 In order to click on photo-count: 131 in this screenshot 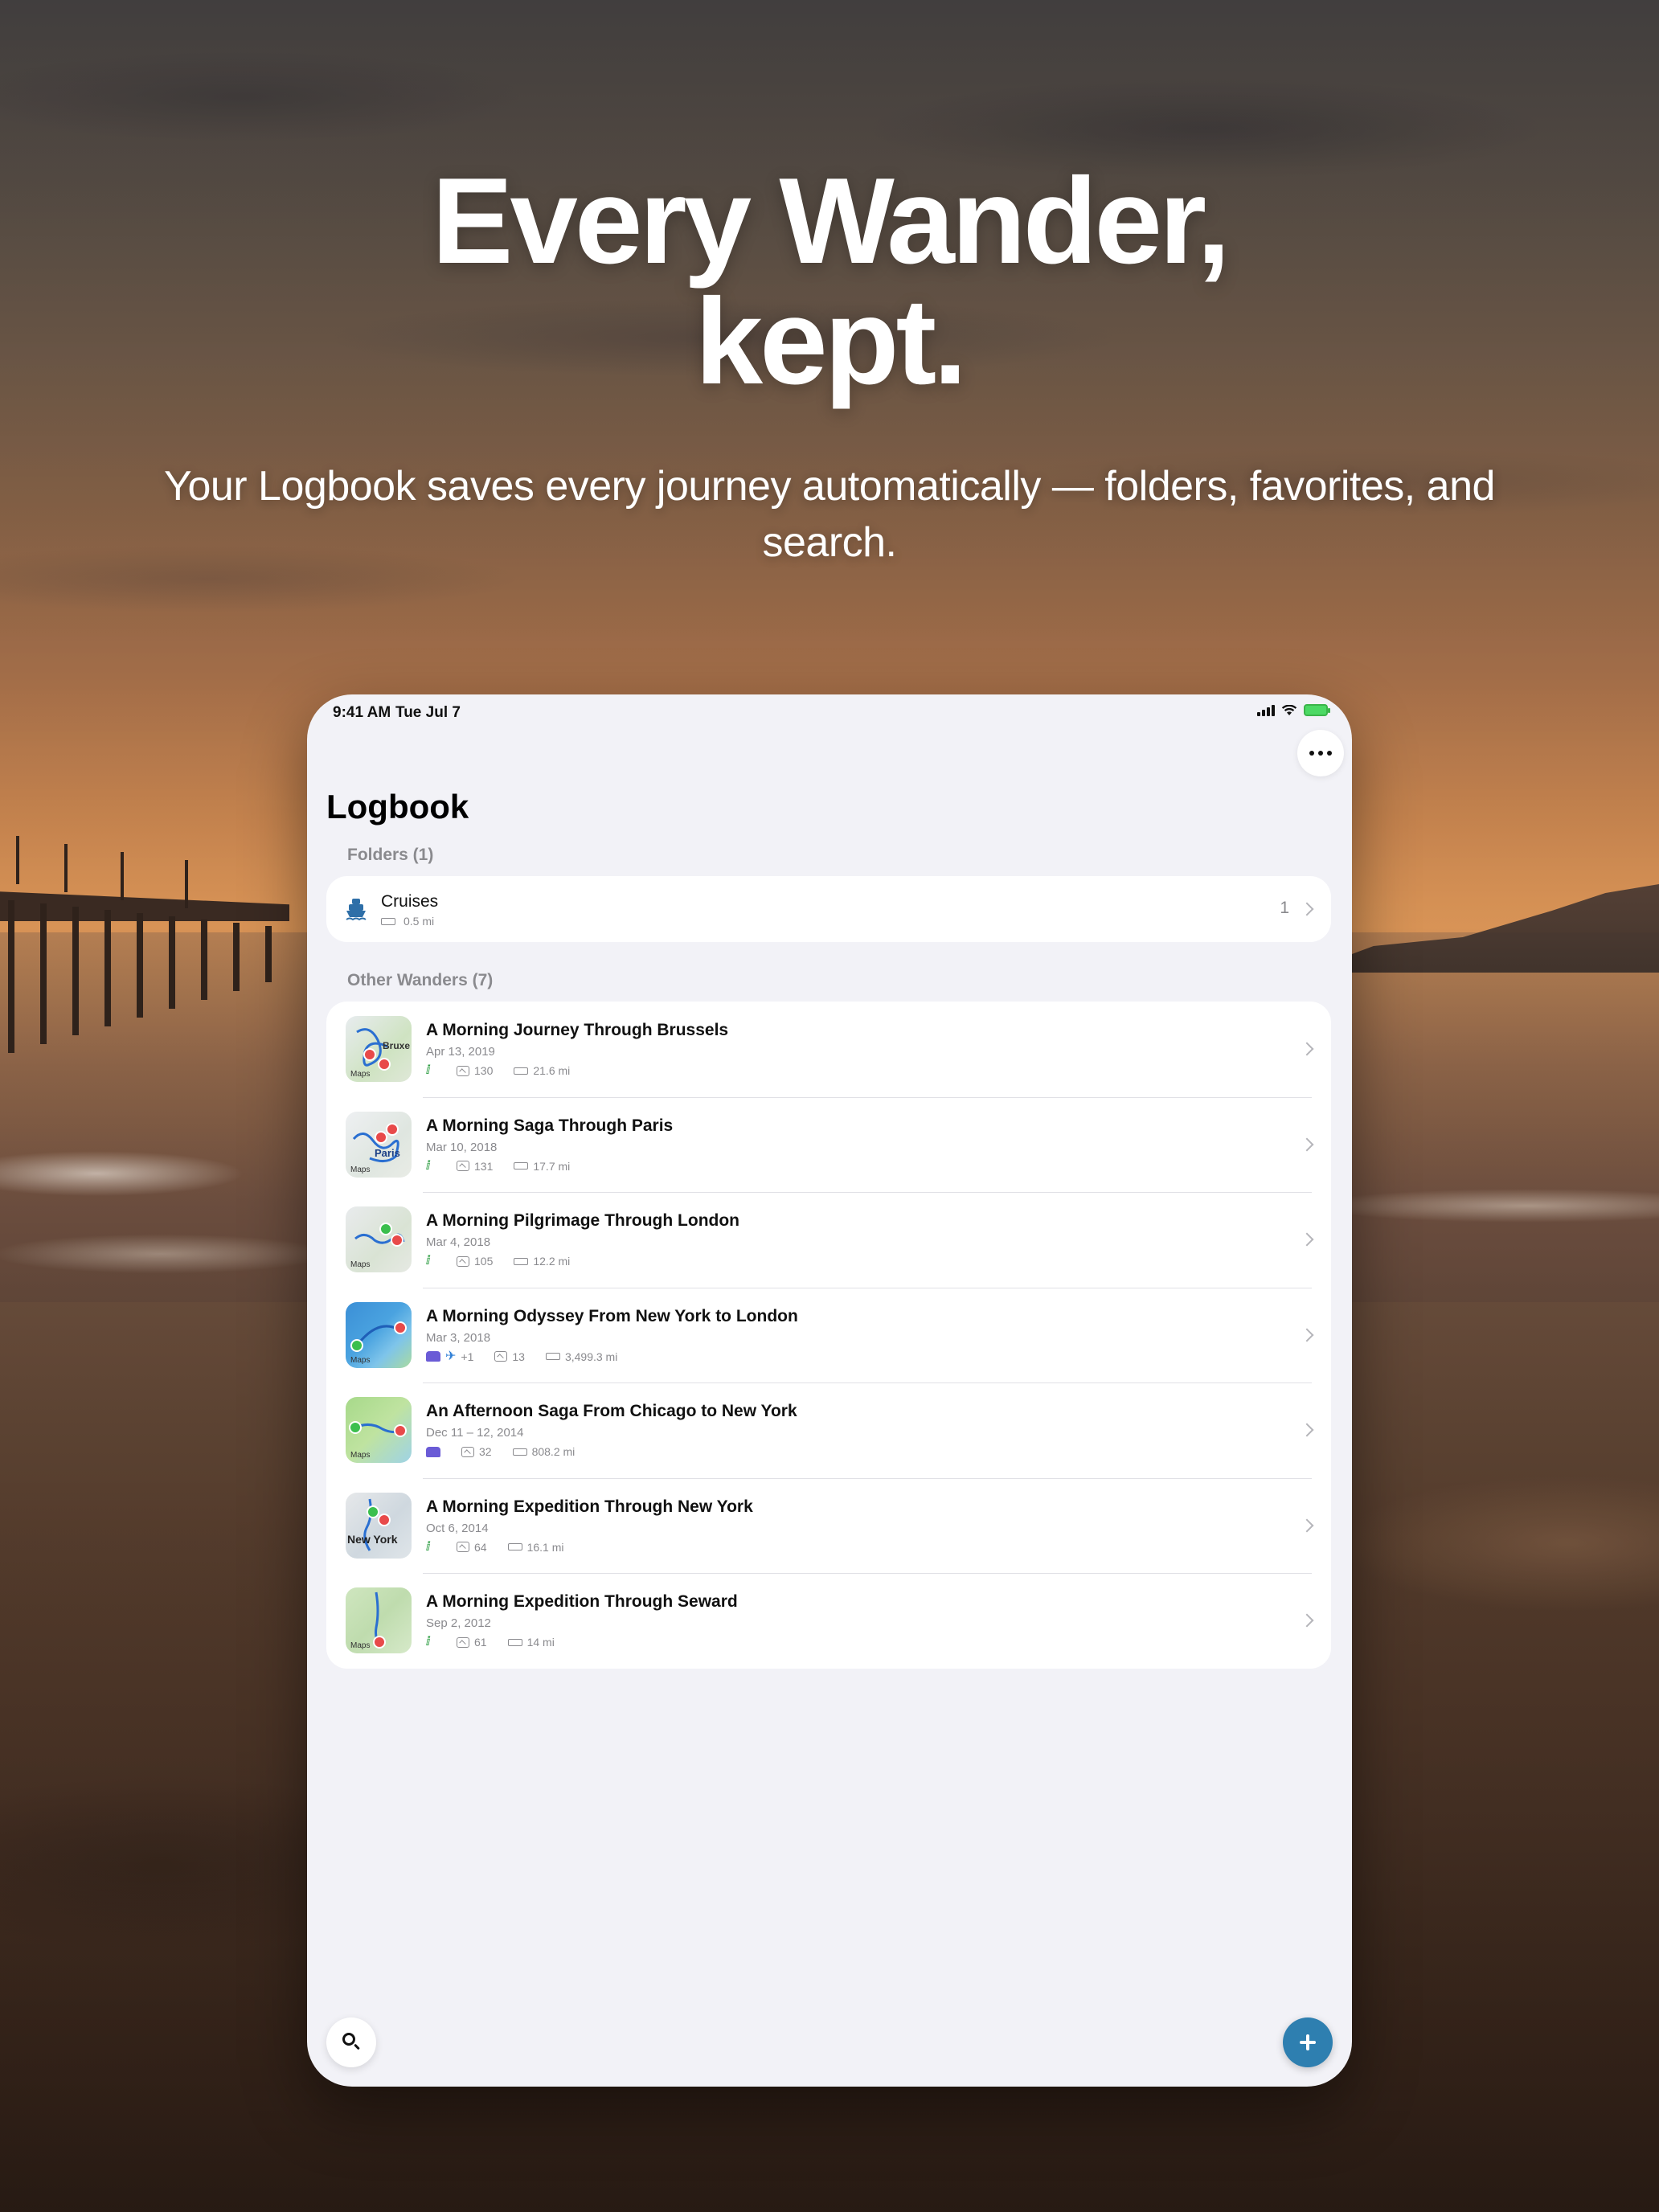, I will do `click(484, 1166)`.